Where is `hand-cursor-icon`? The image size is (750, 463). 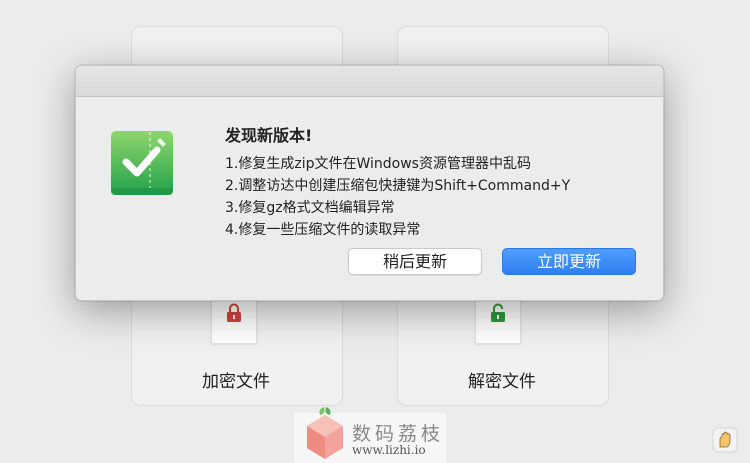
hand-cursor-icon is located at coordinates (725, 440).